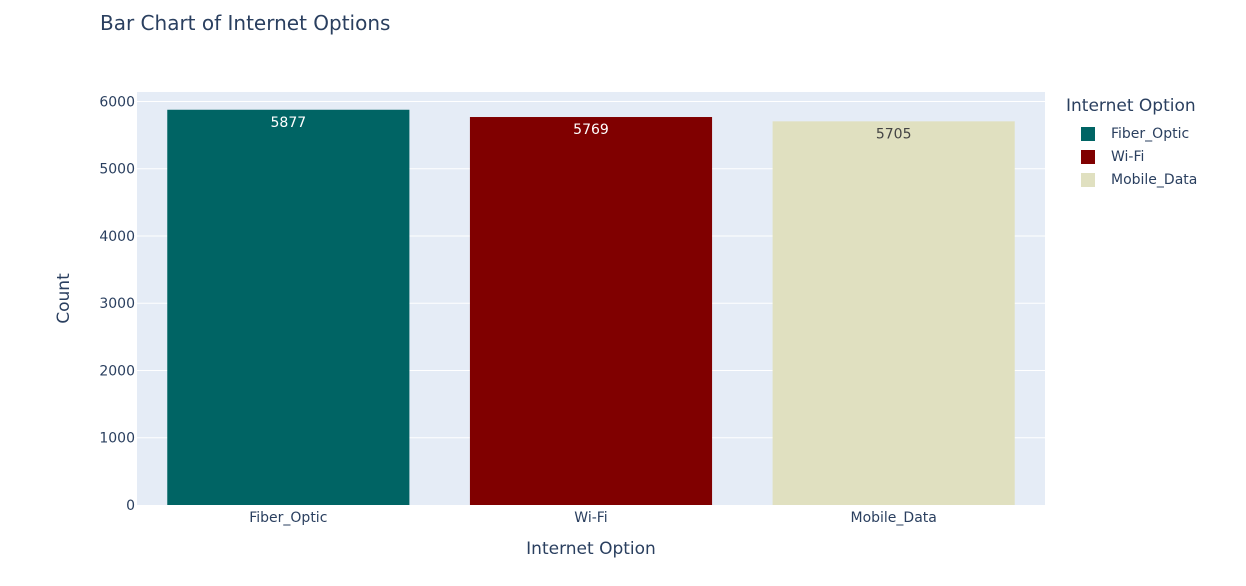  Describe the element at coordinates (130, 506) in the screenshot. I see `y-tick-label: 0` at that location.